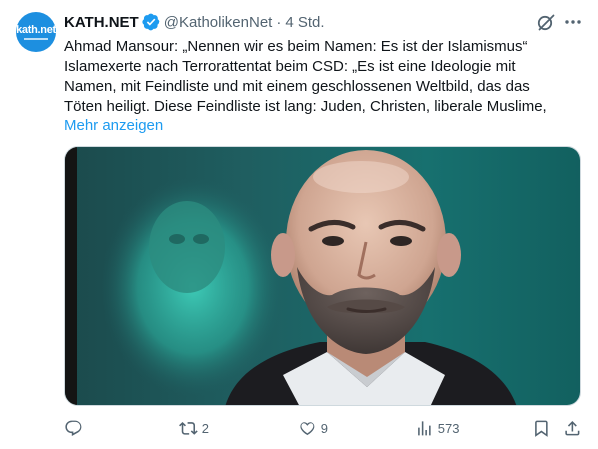 This screenshot has height=449, width=598. What do you see at coordinates (307, 428) in the screenshot?
I see `heart-icon` at bounding box center [307, 428].